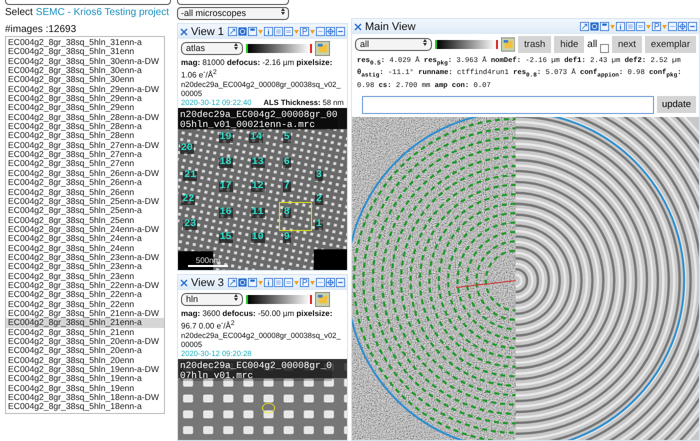 This screenshot has width=700, height=441. Describe the element at coordinates (85, 99) in the screenshot. I see `image-list-item: EC004g2_8gr_38sq_5hln_29enn-a` at that location.